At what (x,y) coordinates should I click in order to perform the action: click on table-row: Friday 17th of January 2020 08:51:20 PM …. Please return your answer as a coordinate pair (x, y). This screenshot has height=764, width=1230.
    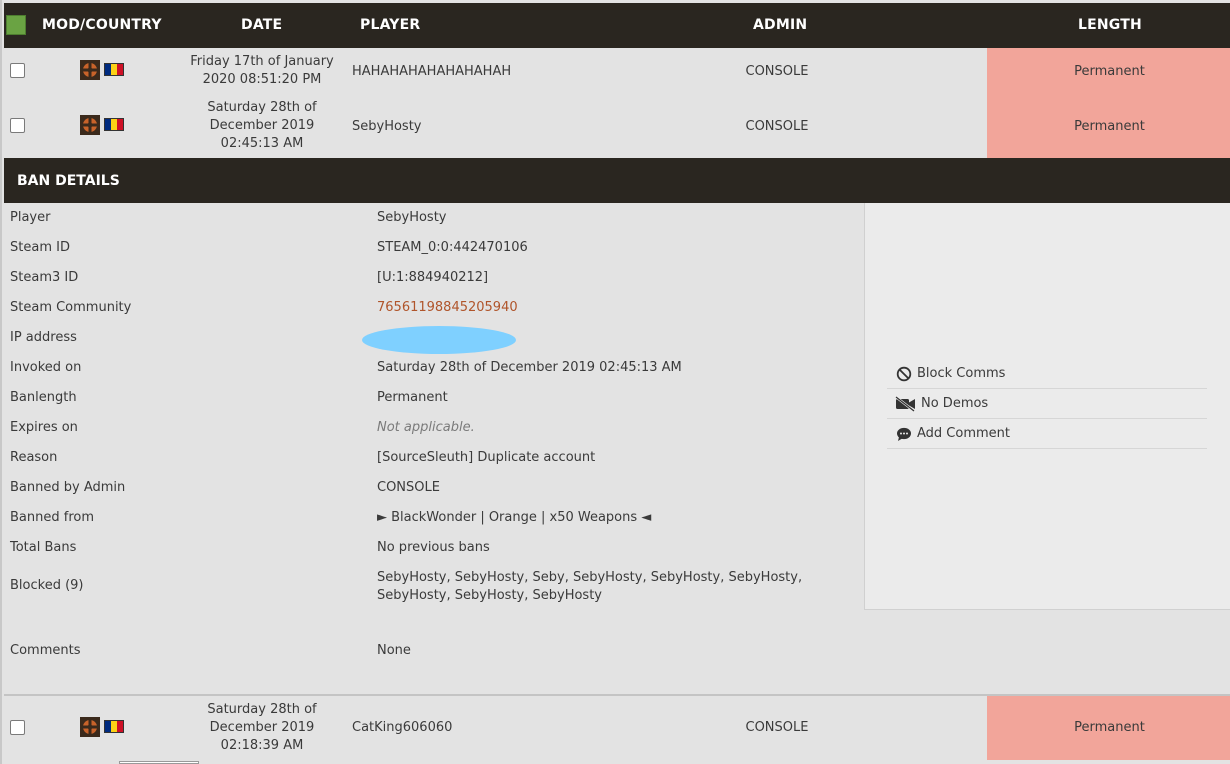
    Looking at the image, I should click on (617, 71).